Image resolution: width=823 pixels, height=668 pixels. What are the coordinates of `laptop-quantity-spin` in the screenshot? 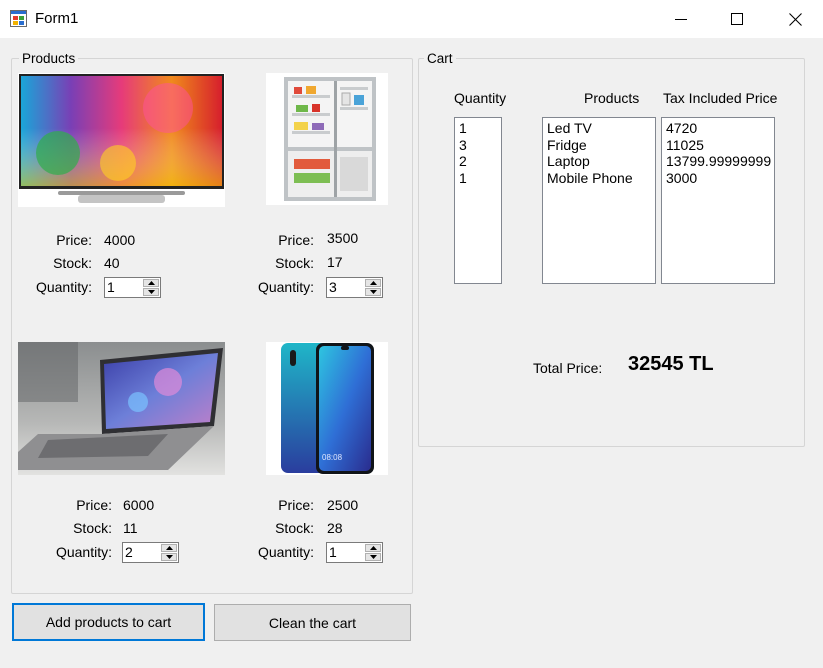 It's located at (169, 552).